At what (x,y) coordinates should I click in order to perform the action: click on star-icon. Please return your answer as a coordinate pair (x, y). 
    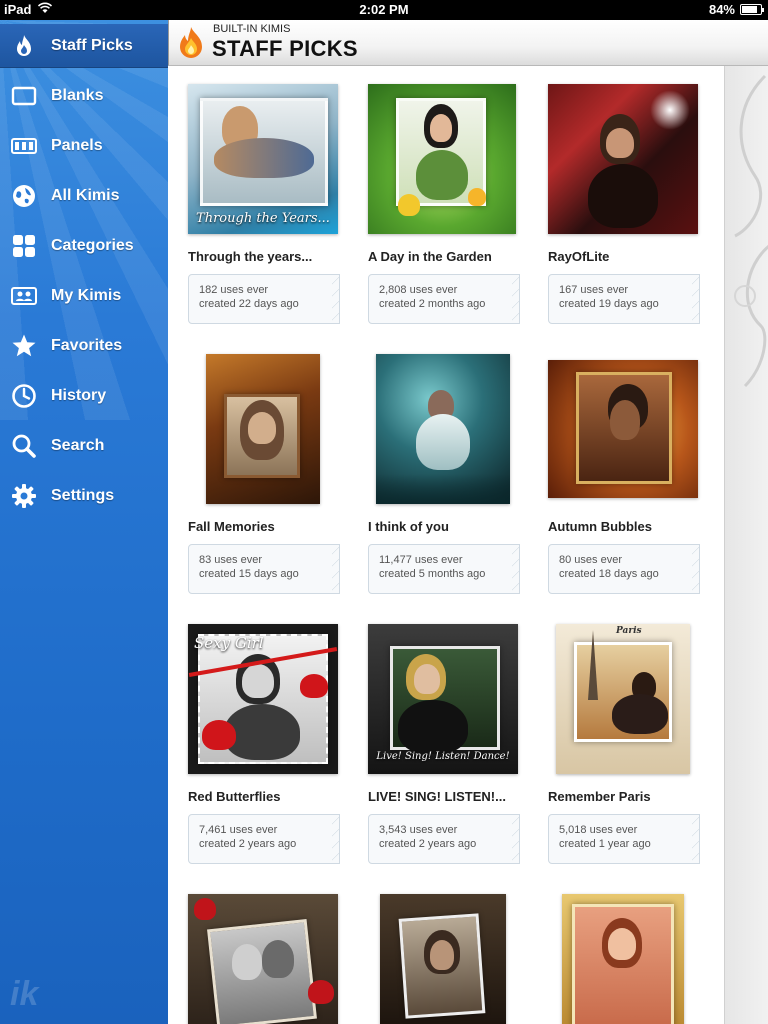
    Looking at the image, I should click on (24, 346).